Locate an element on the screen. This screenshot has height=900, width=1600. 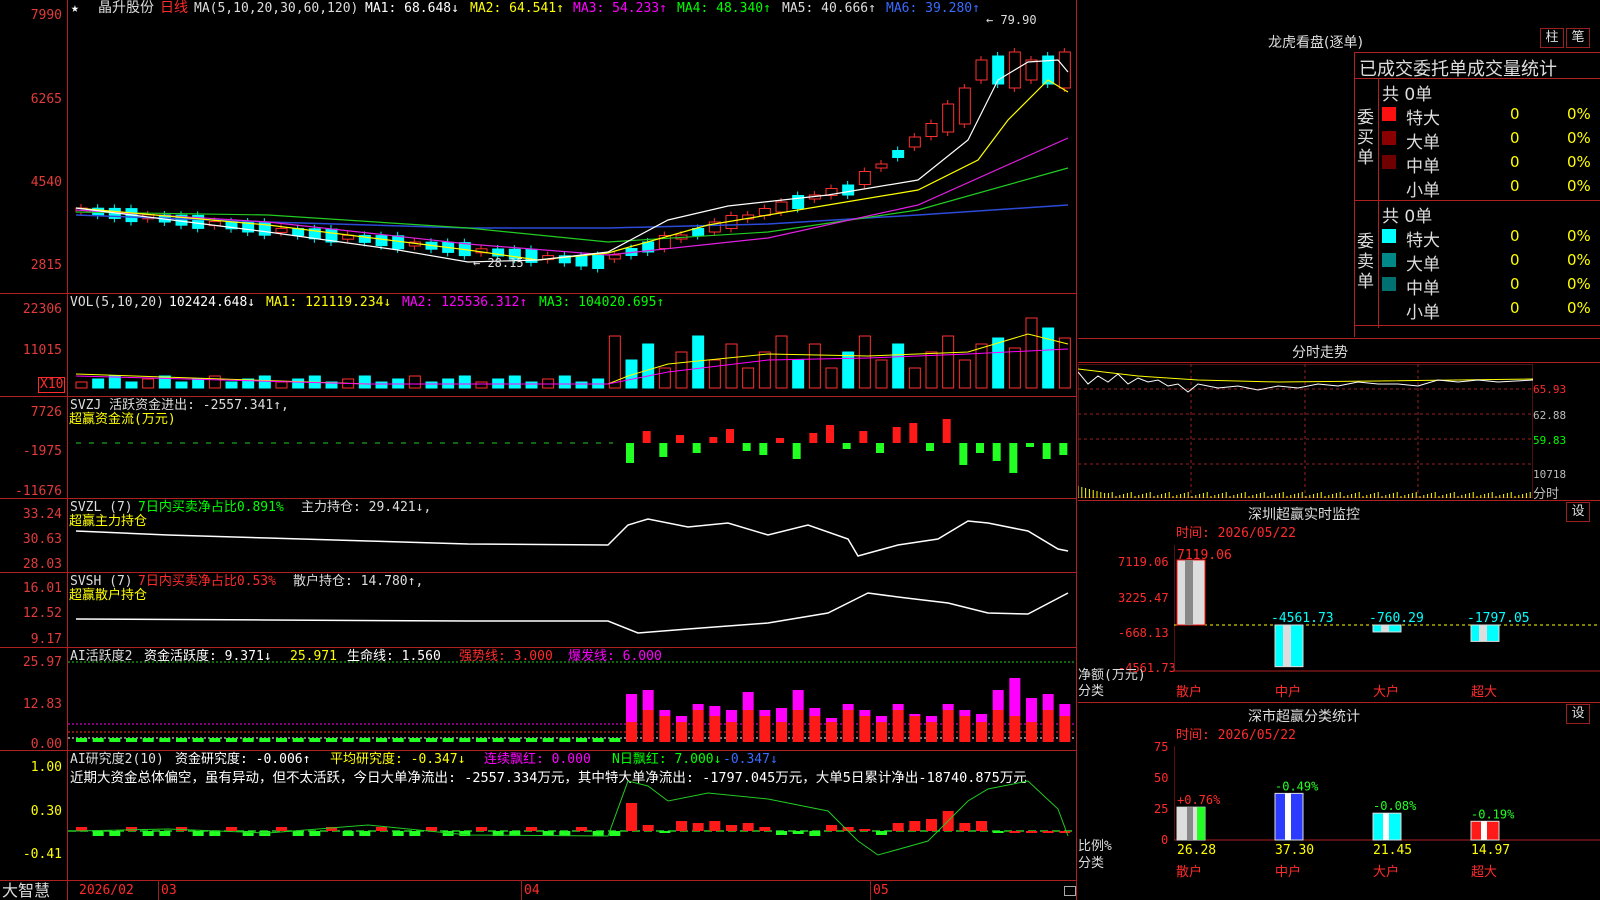
ma6-line is located at coordinates (572, 216).